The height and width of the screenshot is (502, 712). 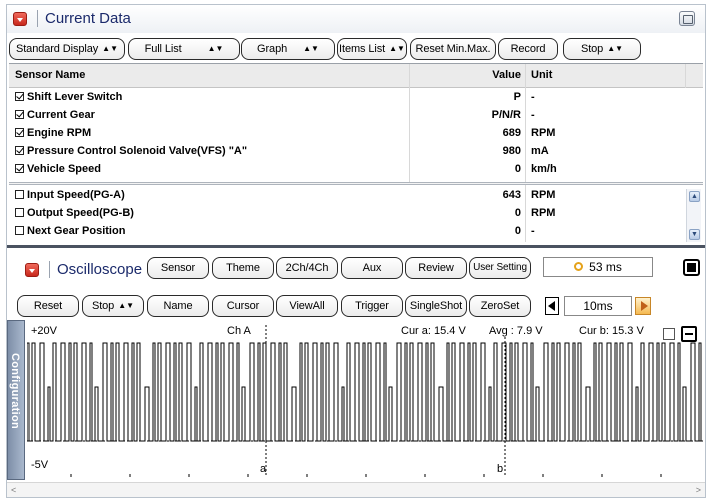 I want to click on scope-horizontal-scrollbar: < >, so click(x=356, y=489).